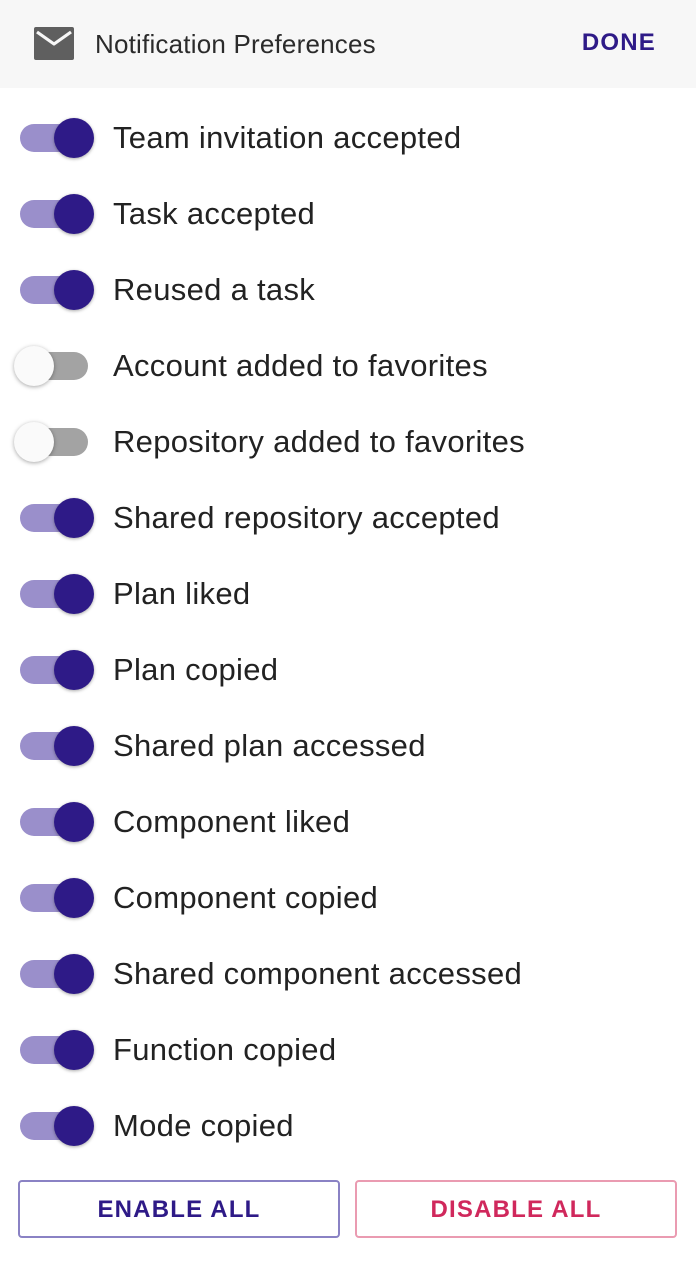  What do you see at coordinates (269, 745) in the screenshot?
I see `preference-label: Shared plan accessed` at bounding box center [269, 745].